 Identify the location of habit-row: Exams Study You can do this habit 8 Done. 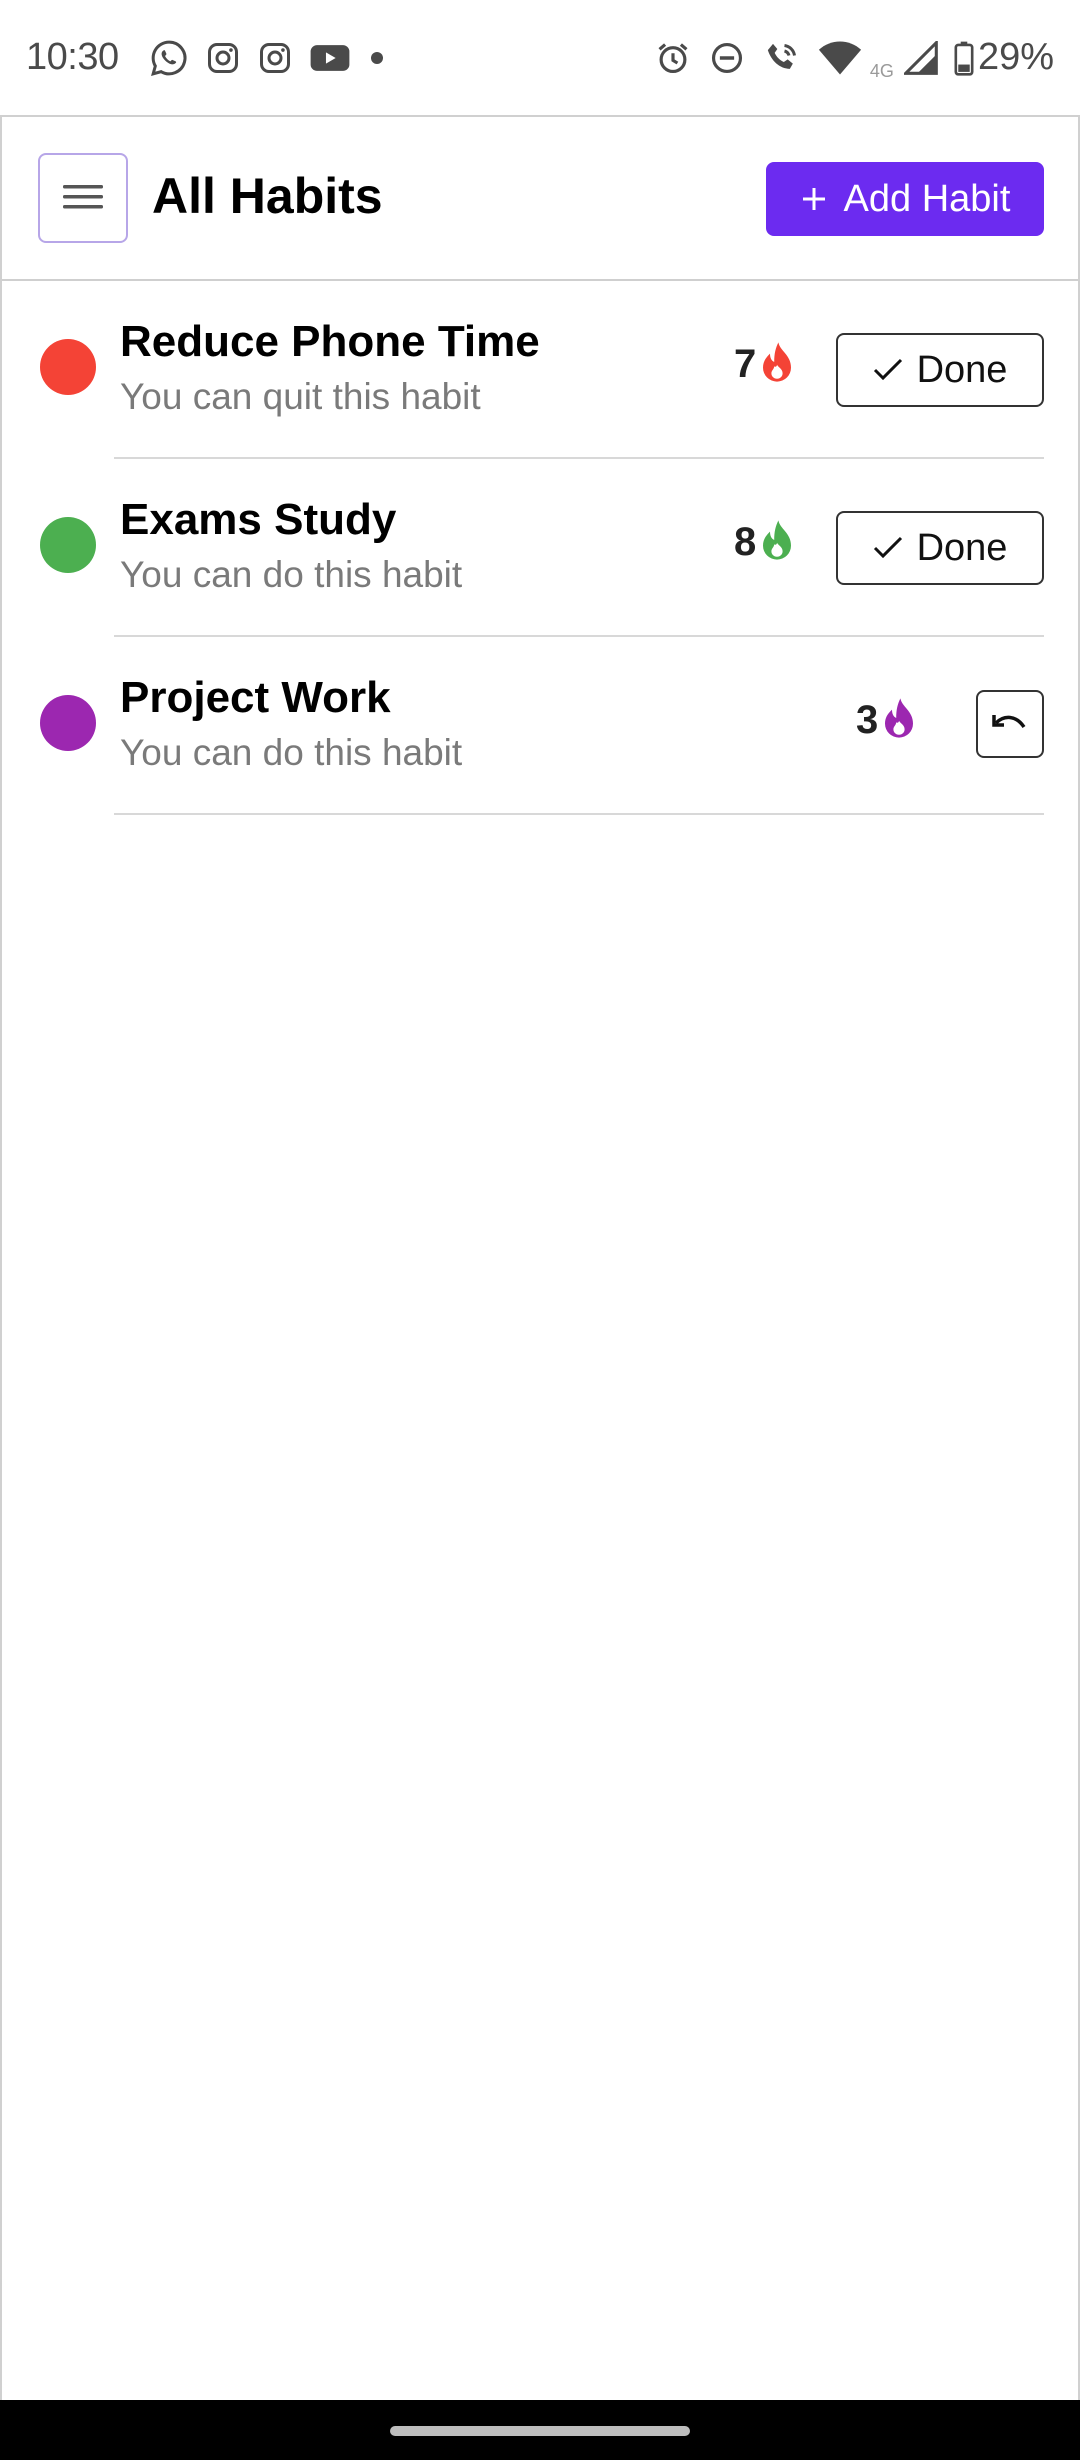
(540, 548).